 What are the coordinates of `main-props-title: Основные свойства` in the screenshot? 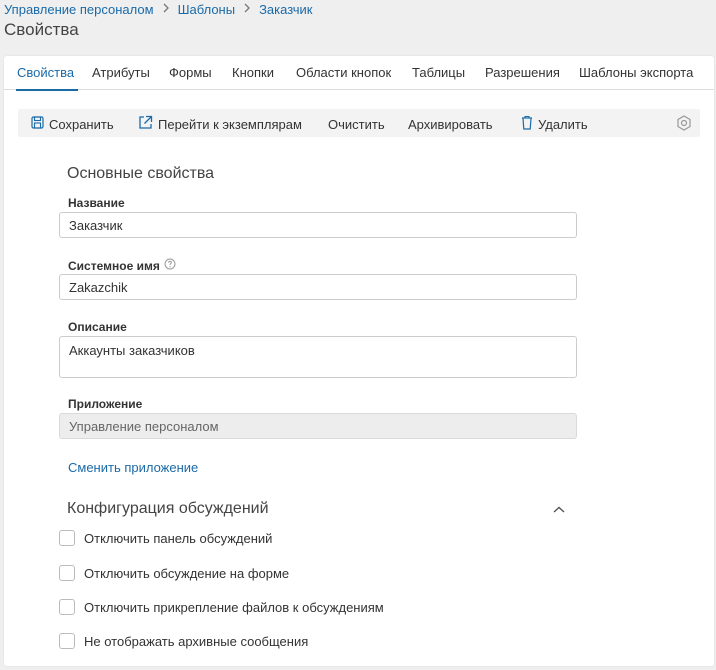 It's located at (141, 173).